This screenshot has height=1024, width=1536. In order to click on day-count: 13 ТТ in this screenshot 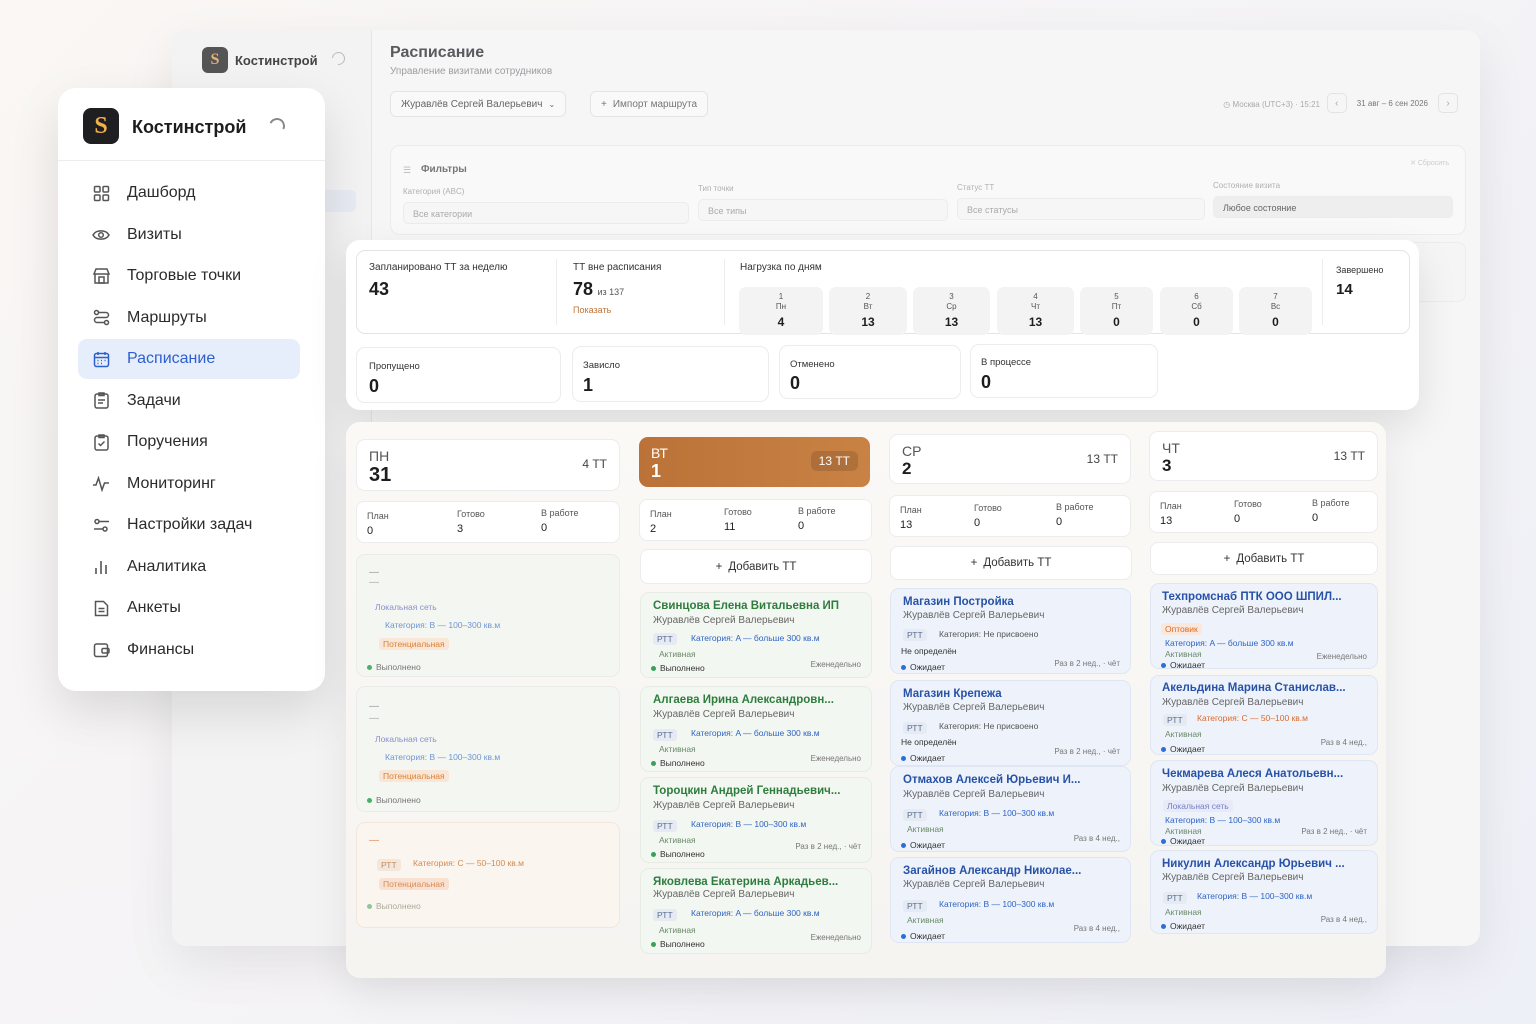, I will do `click(1349, 456)`.